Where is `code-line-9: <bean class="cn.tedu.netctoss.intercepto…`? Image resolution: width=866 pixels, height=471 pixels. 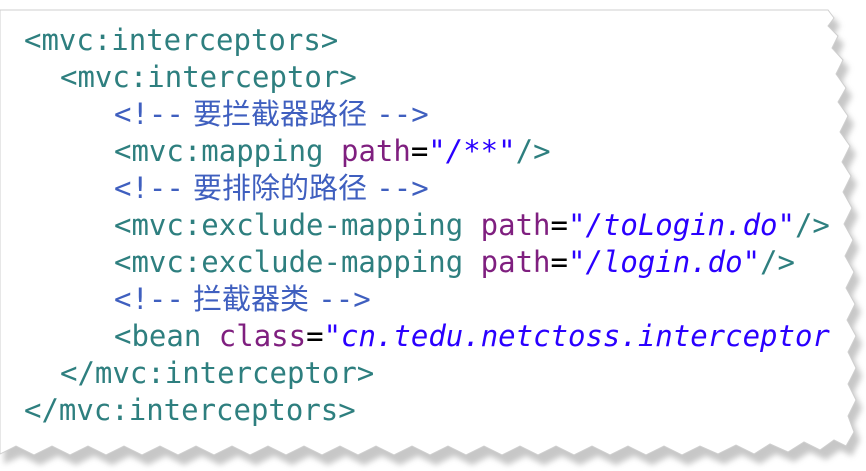
code-line-9: <bean class="cn.tedu.netctoss.intercepto… is located at coordinates (472, 336).